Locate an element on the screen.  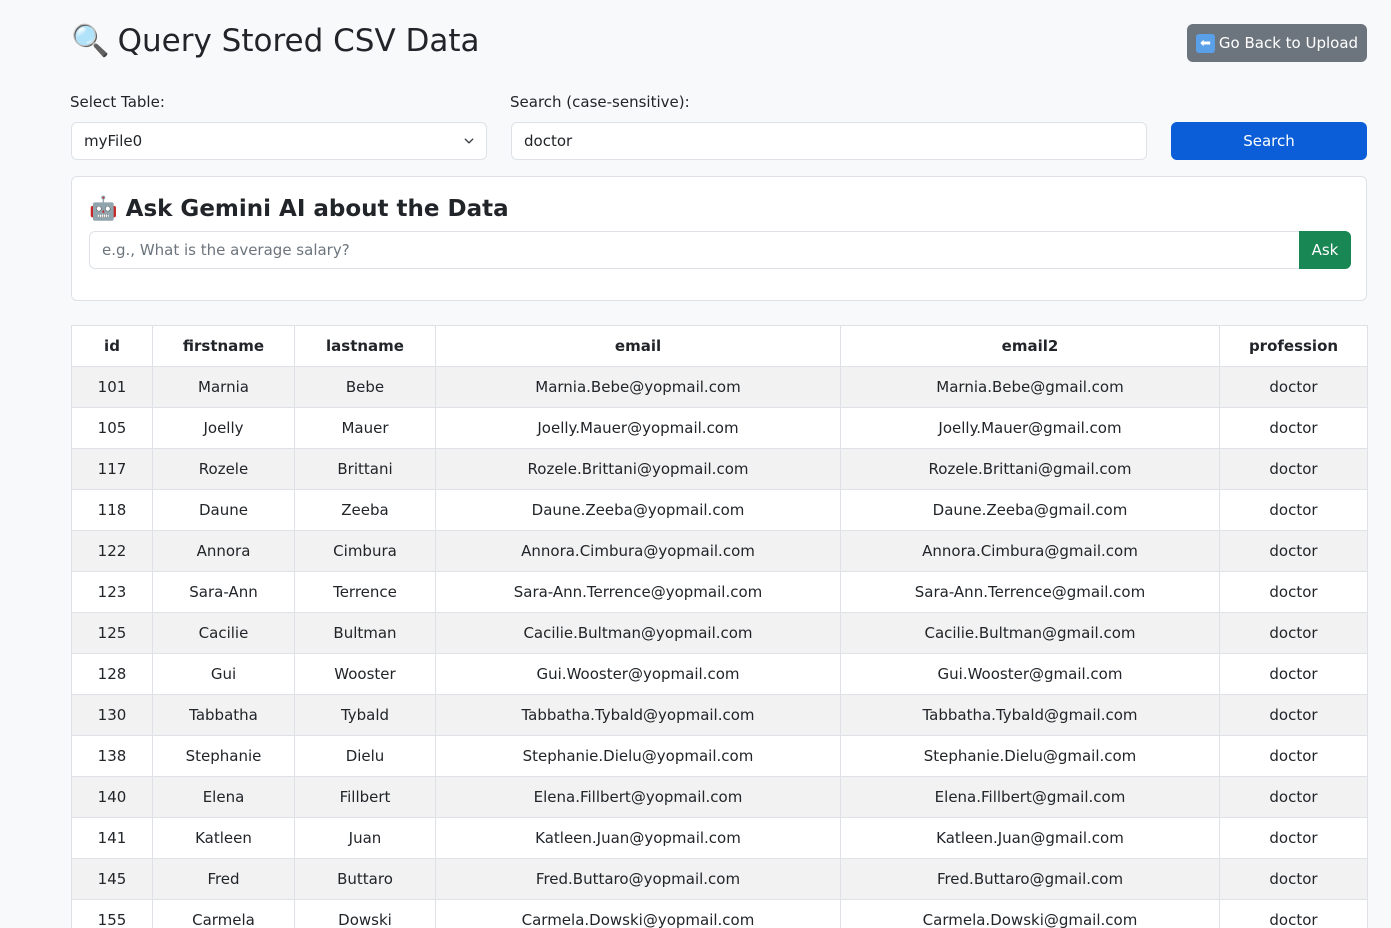
table-cell-email2: Rozele.Brittani@gmail.com is located at coordinates (1030, 469).